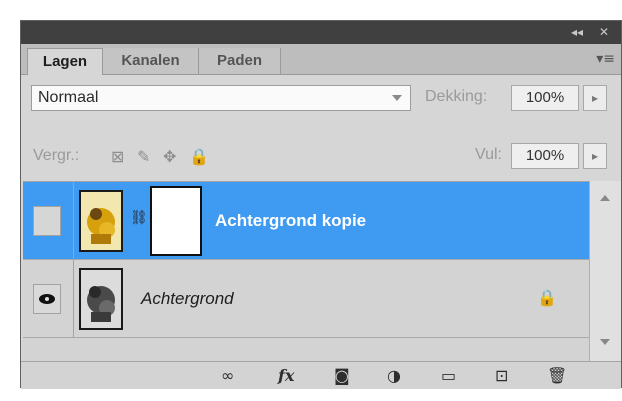 The width and height of the screenshot is (622, 401). I want to click on panel-menu-icon: ▾≡, so click(605, 59).